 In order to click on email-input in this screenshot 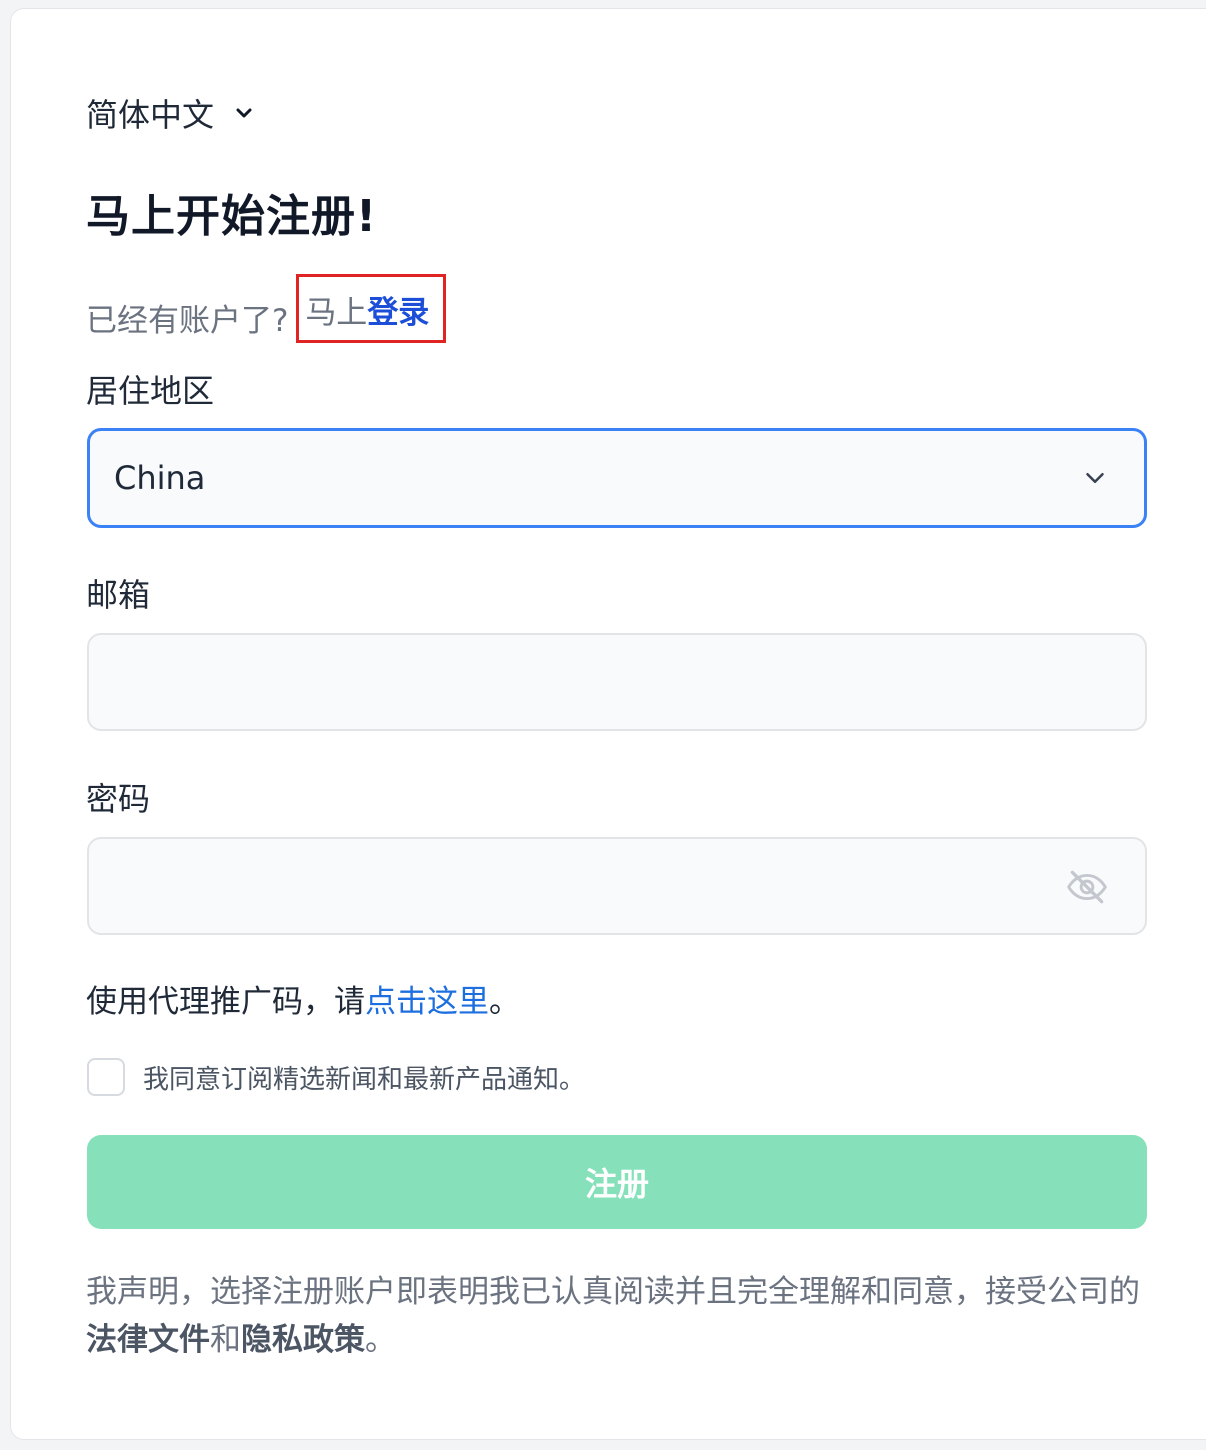, I will do `click(617, 682)`.